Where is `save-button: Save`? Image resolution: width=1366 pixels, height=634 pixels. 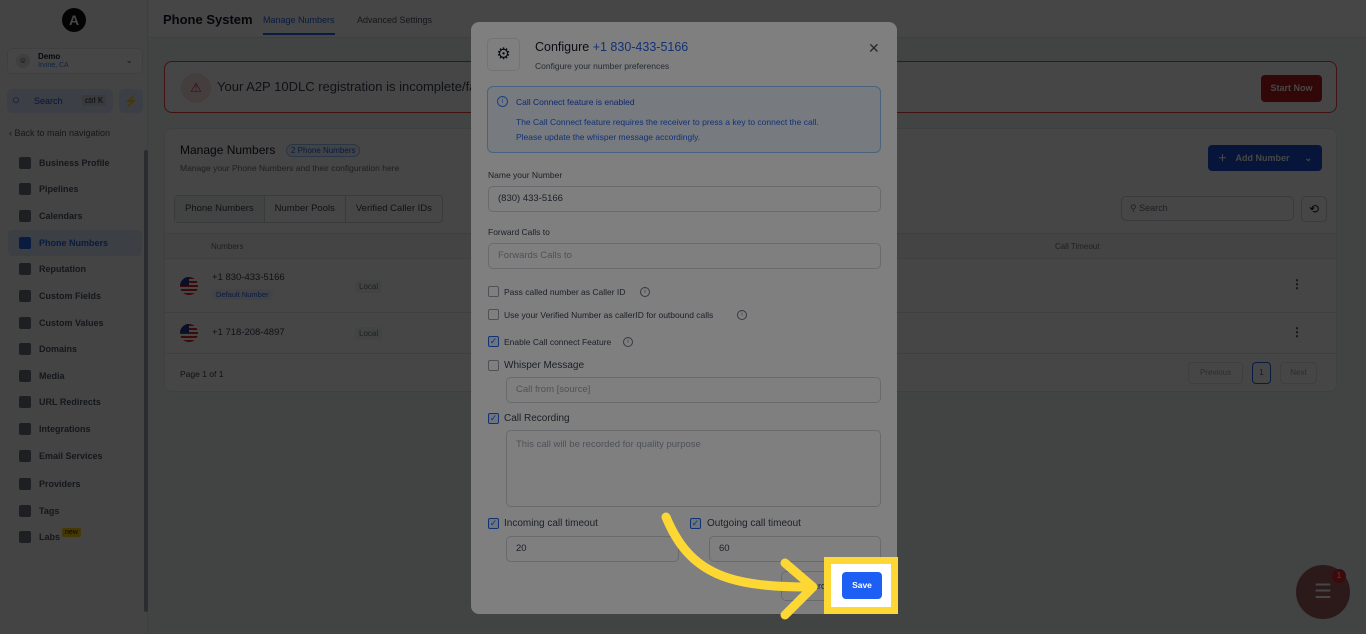
save-button: Save is located at coordinates (862, 585).